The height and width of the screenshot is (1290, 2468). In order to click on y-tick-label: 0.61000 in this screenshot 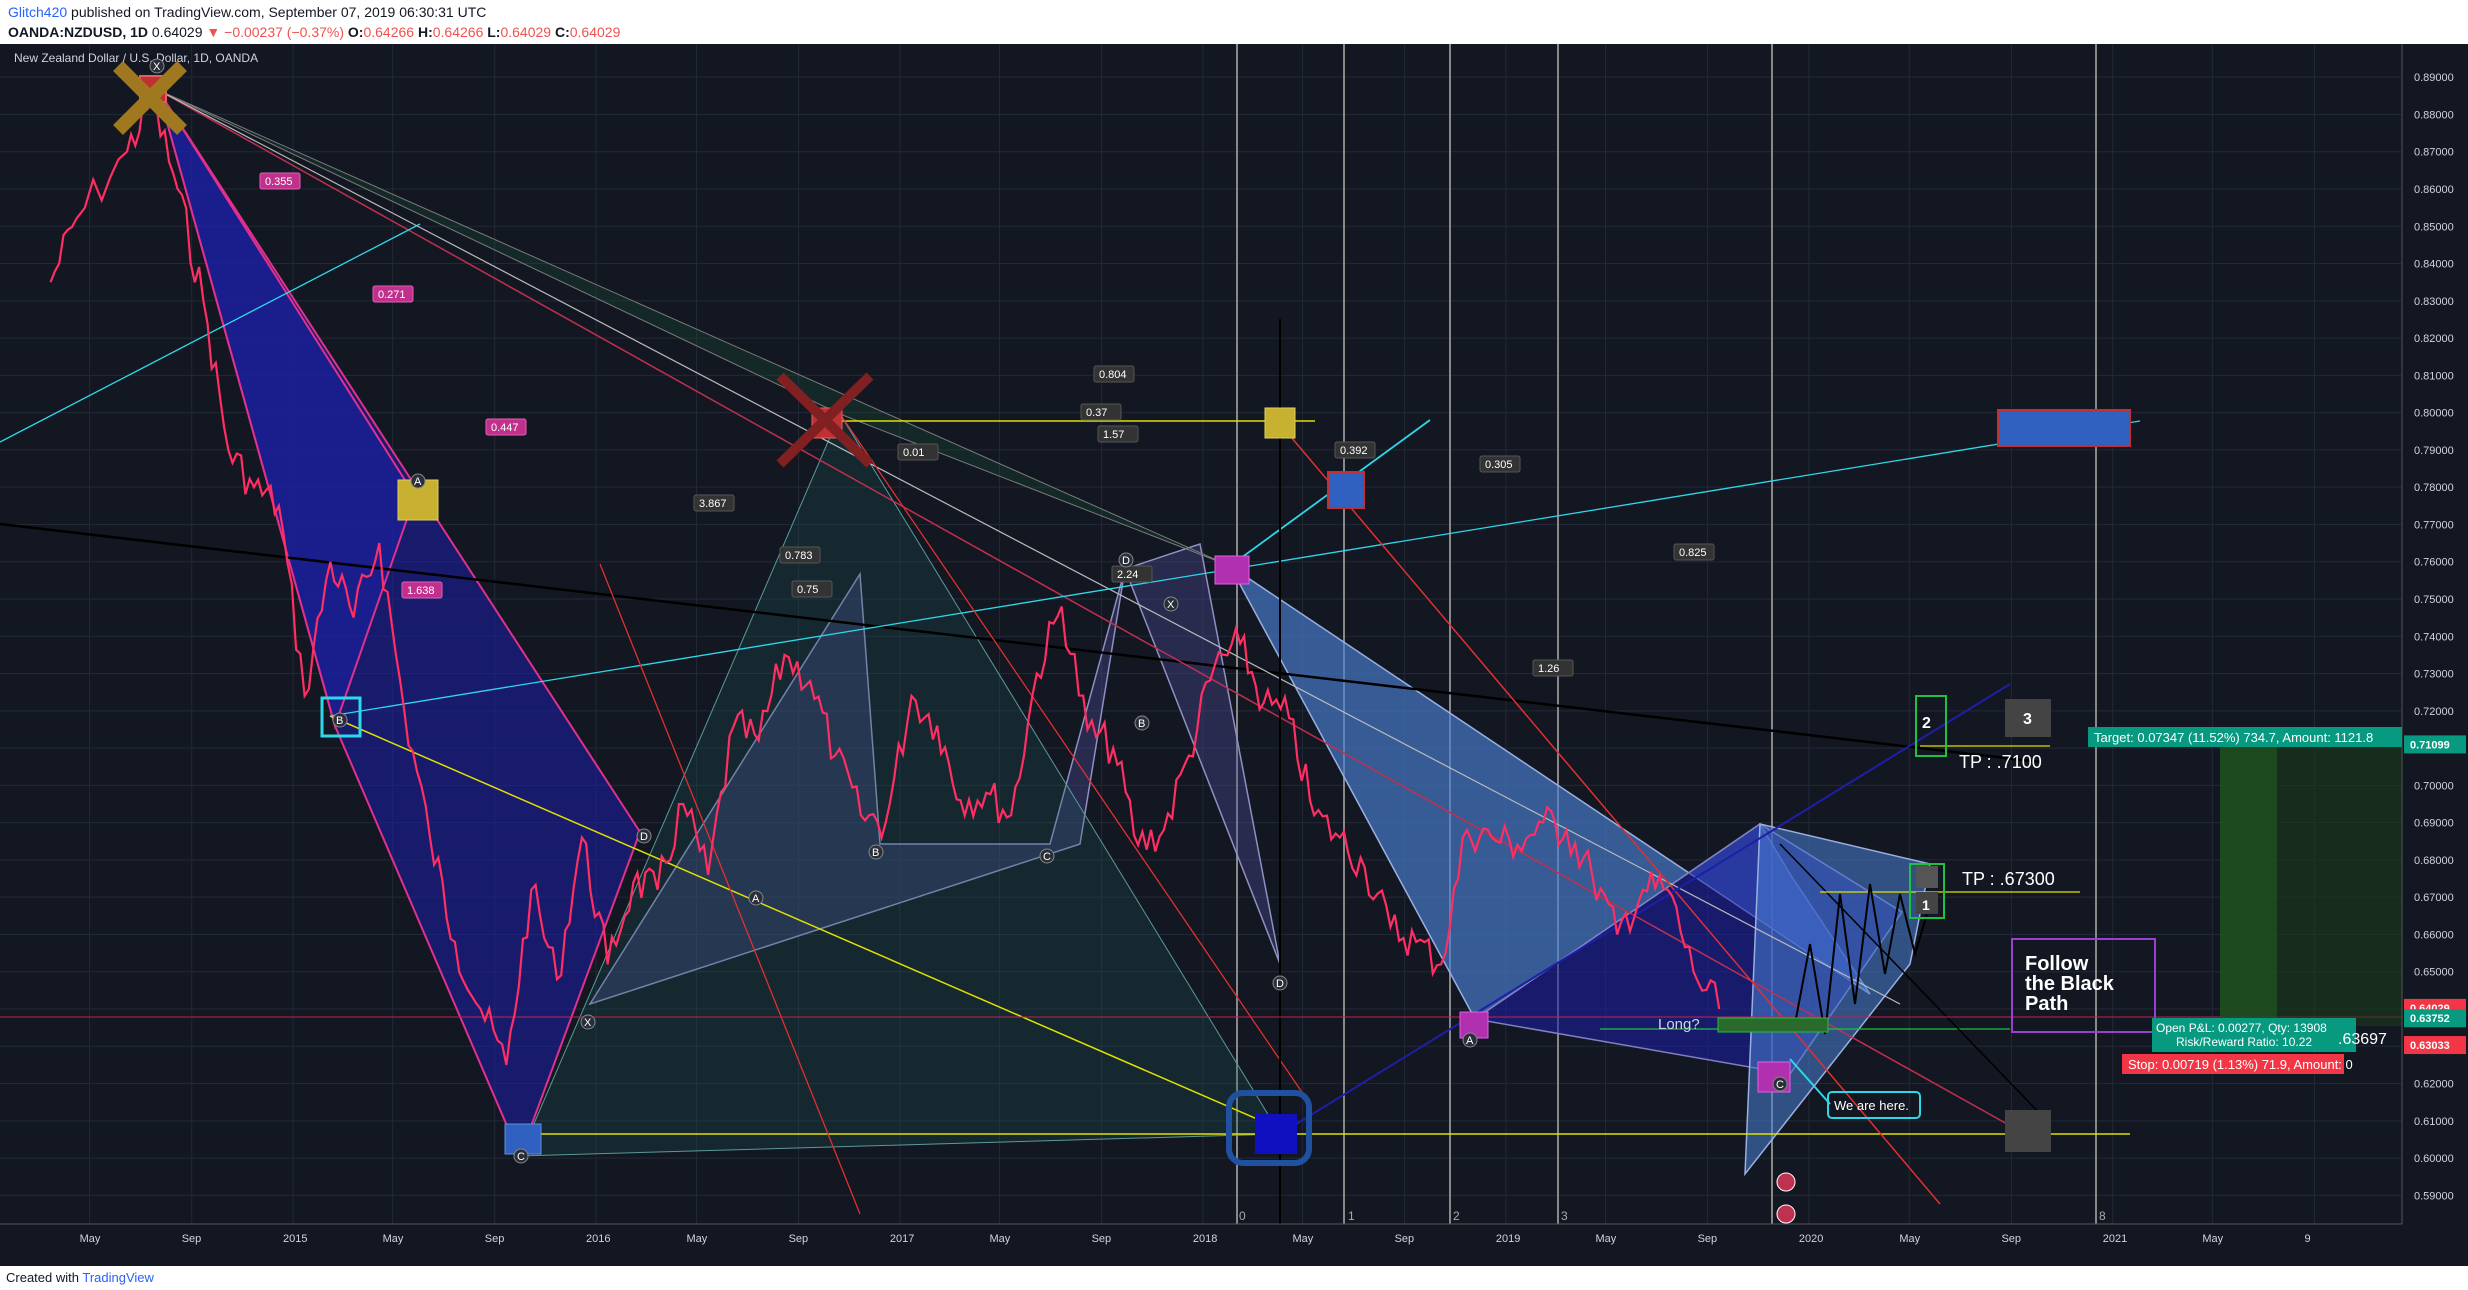, I will do `click(2434, 1122)`.